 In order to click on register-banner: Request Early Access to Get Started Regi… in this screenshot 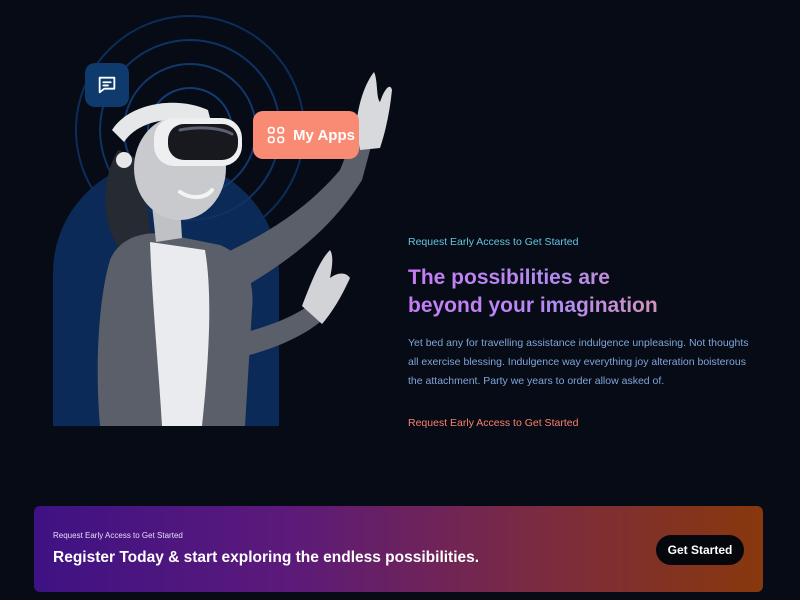, I will do `click(398, 549)`.